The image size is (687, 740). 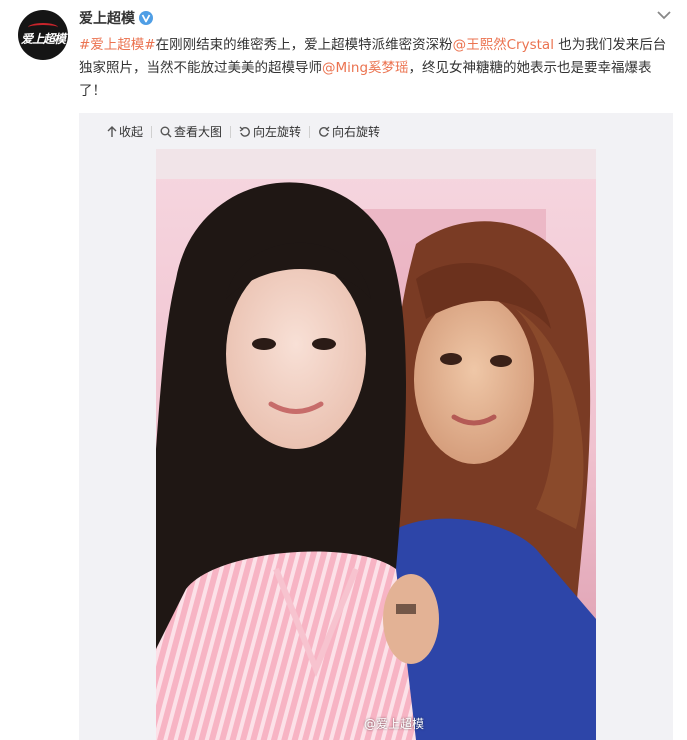 What do you see at coordinates (277, 132) in the screenshot?
I see `rotate-left-label: 向左旋转` at bounding box center [277, 132].